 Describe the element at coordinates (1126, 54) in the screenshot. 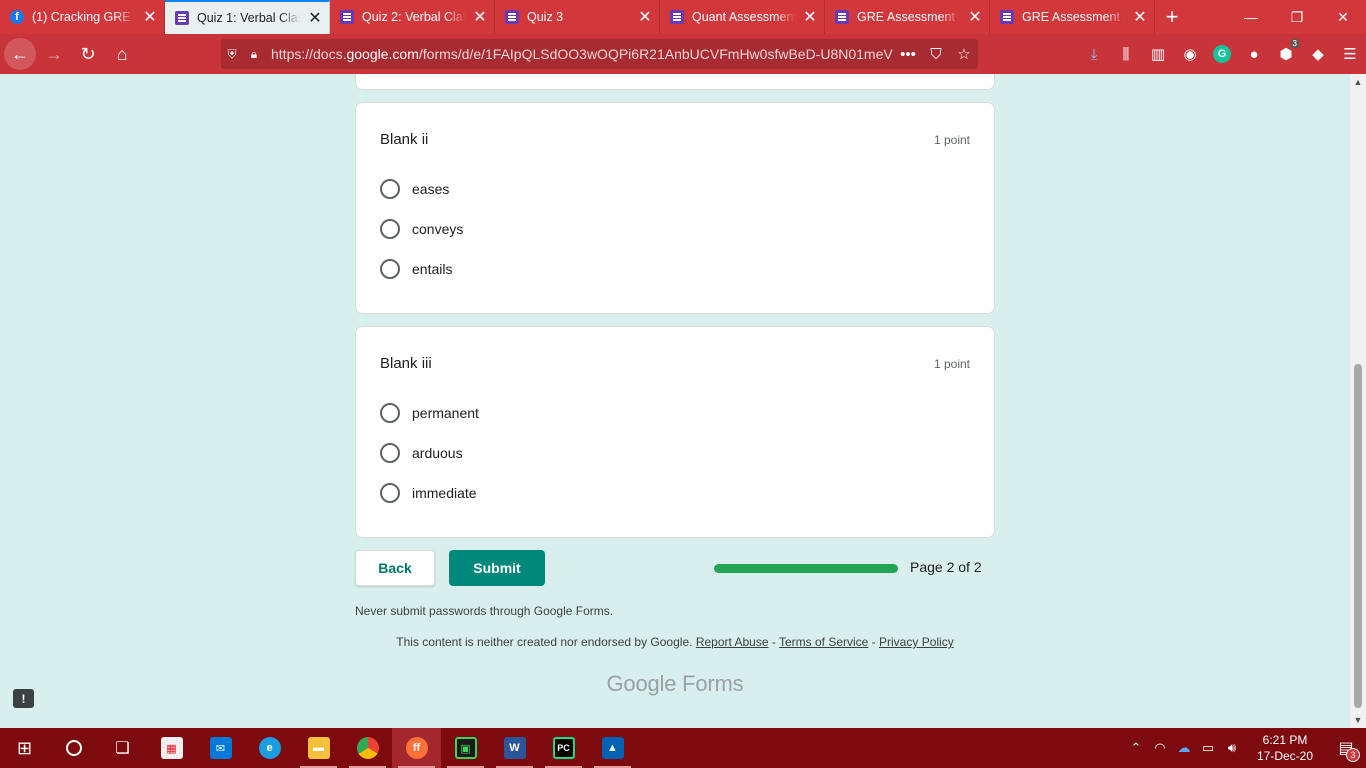

I see `library-icon: ⫼` at that location.